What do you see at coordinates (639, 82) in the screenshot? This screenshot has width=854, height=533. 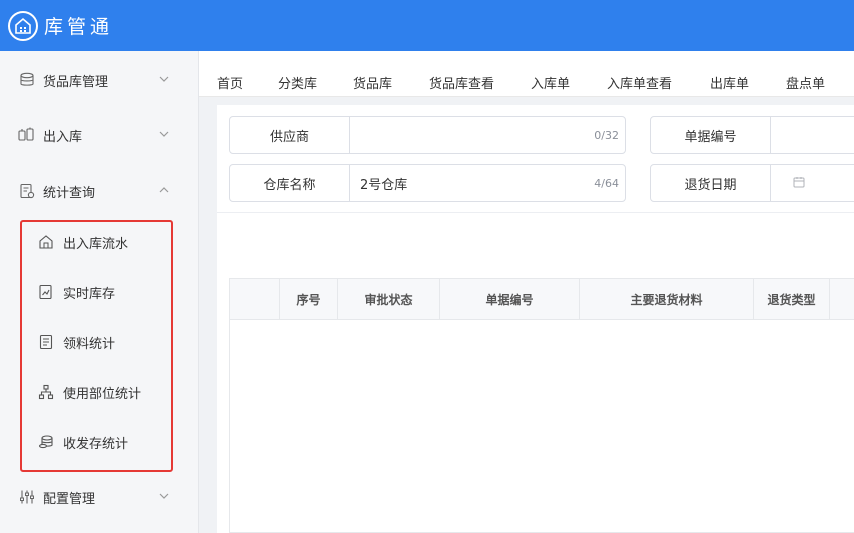 I see `tab-inbound-order-view: 入库单查看` at bounding box center [639, 82].